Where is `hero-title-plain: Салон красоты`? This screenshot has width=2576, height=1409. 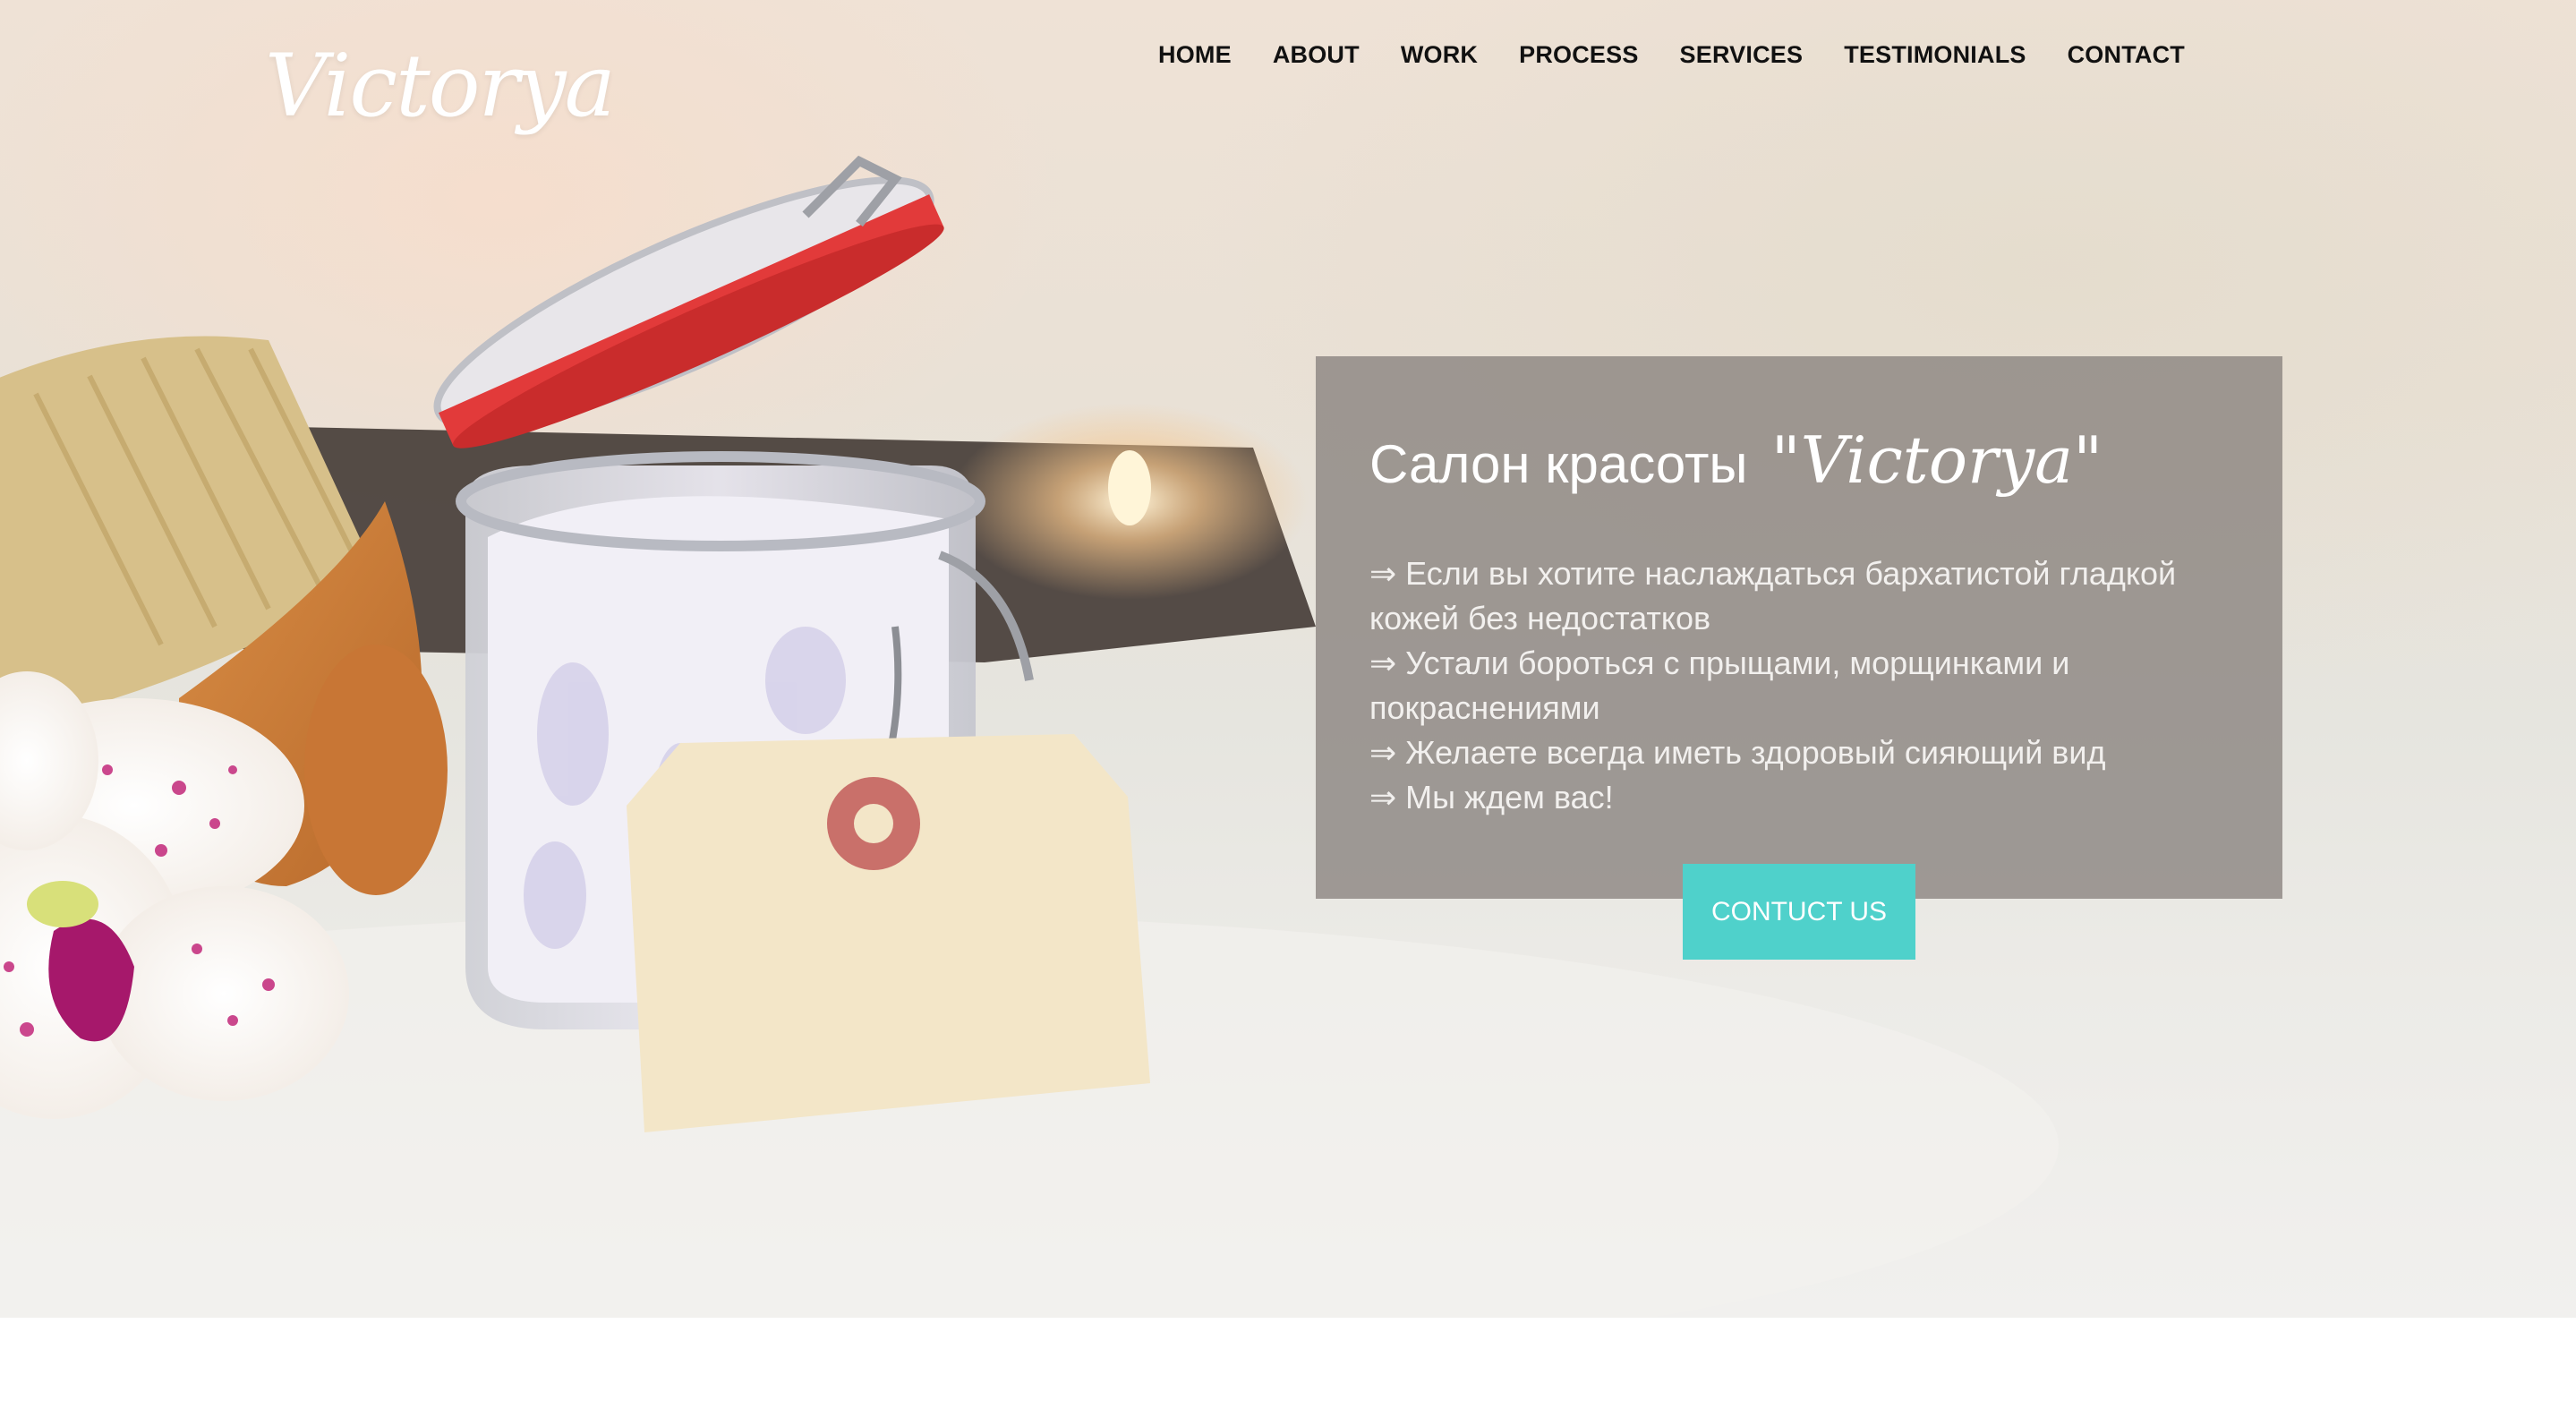
hero-title-plain: Салон красоты is located at coordinates (1558, 464).